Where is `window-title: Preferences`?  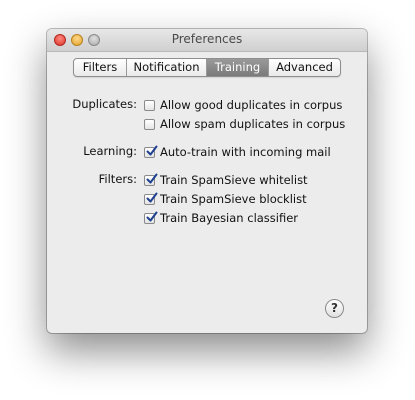
window-title: Preferences is located at coordinates (207, 39).